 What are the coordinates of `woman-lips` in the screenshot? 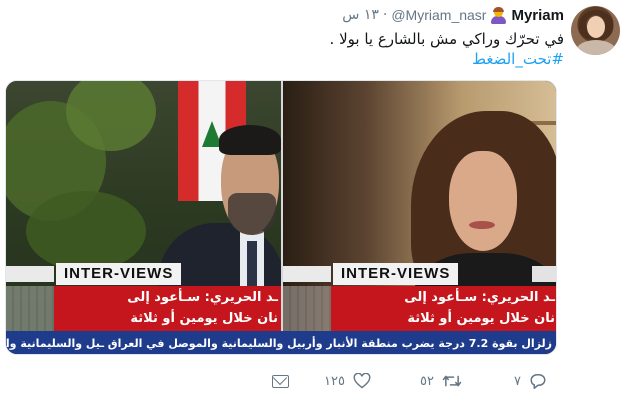 It's located at (482, 225).